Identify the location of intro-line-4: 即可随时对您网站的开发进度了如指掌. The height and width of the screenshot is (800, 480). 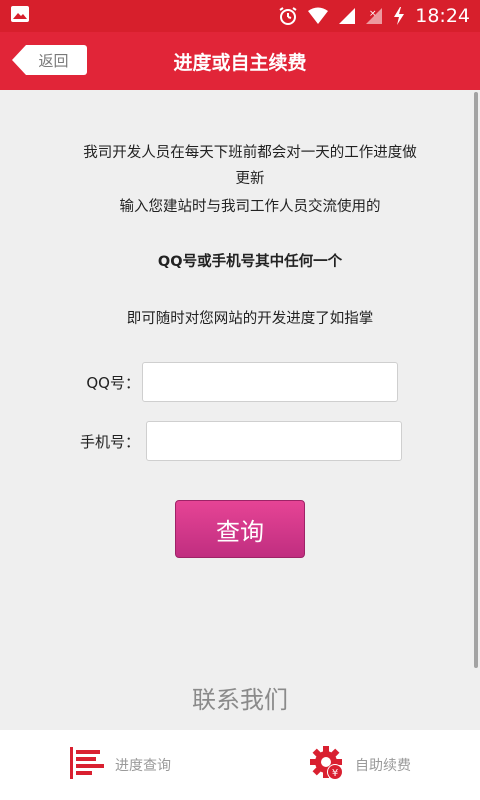
(250, 319).